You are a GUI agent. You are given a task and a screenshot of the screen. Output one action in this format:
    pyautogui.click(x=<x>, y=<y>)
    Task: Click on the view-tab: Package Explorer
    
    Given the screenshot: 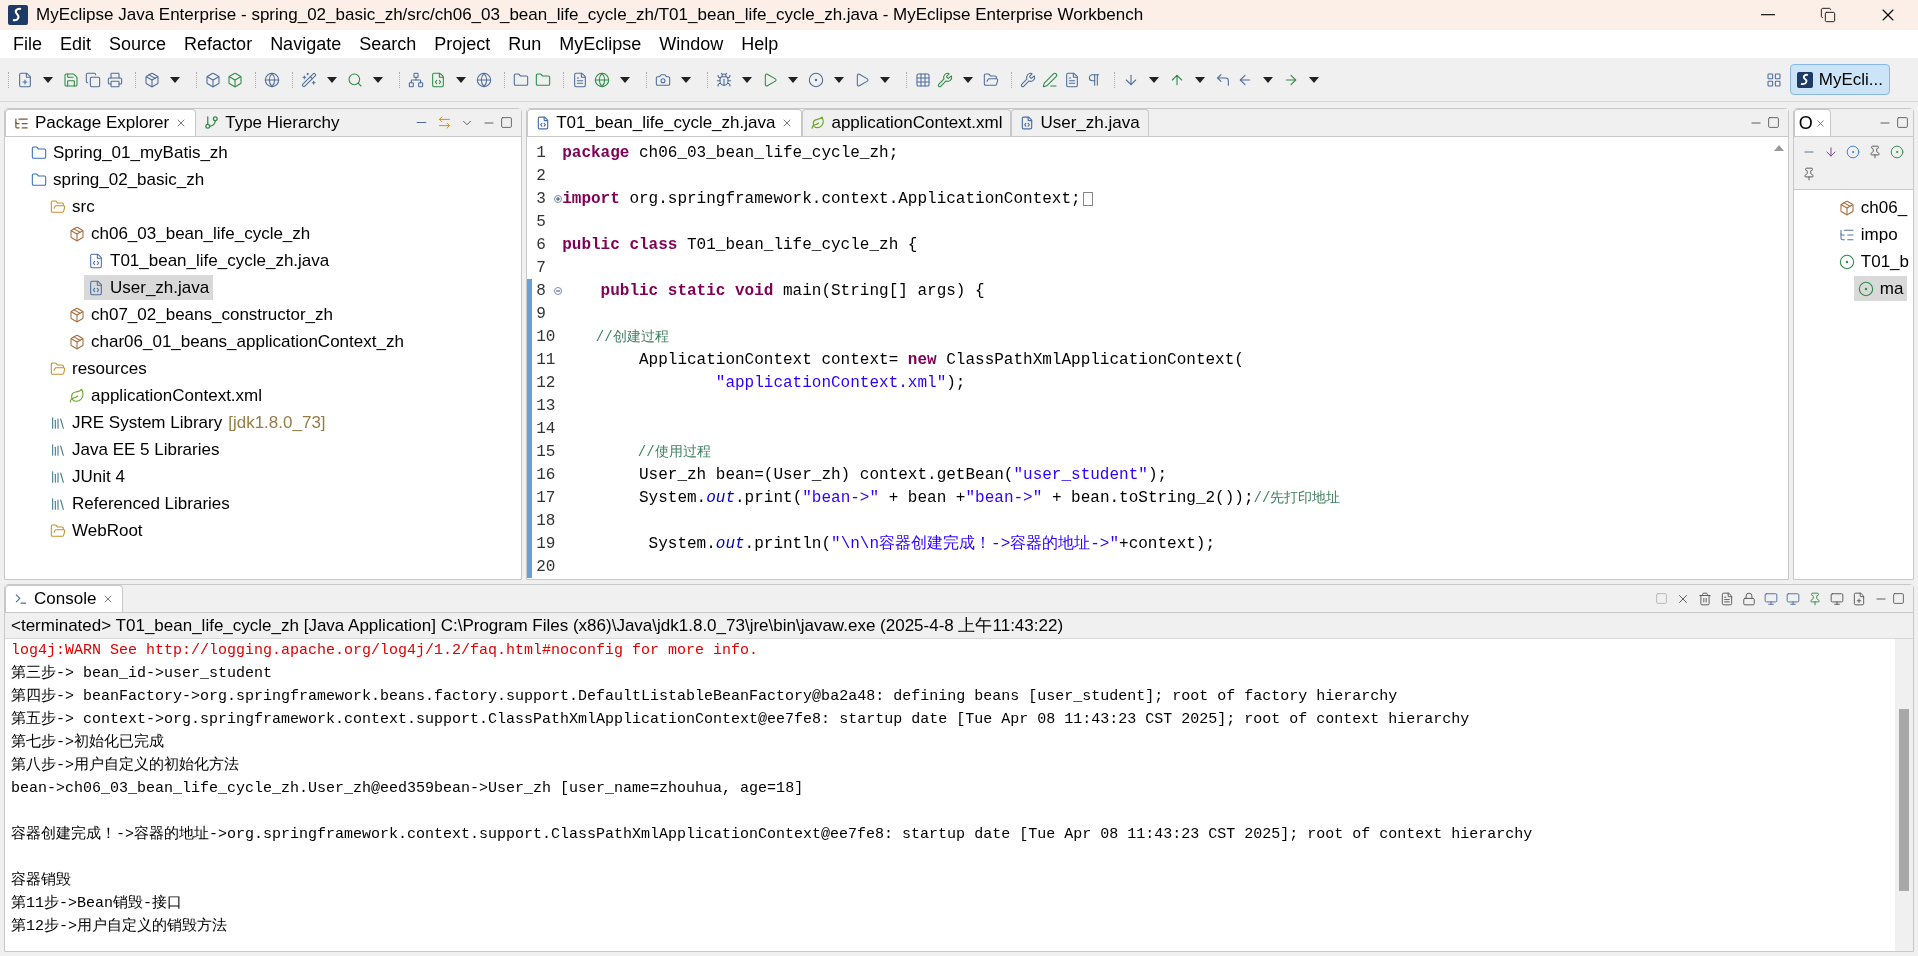 What is the action you would take?
    pyautogui.click(x=101, y=122)
    